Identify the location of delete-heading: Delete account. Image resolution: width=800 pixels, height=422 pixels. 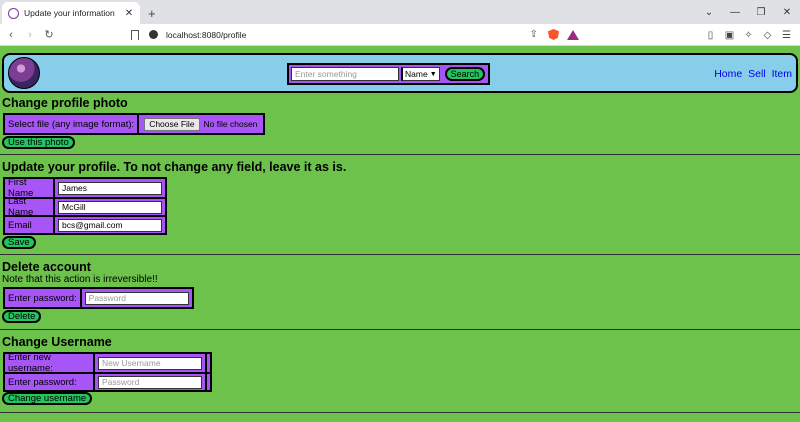
(46, 267).